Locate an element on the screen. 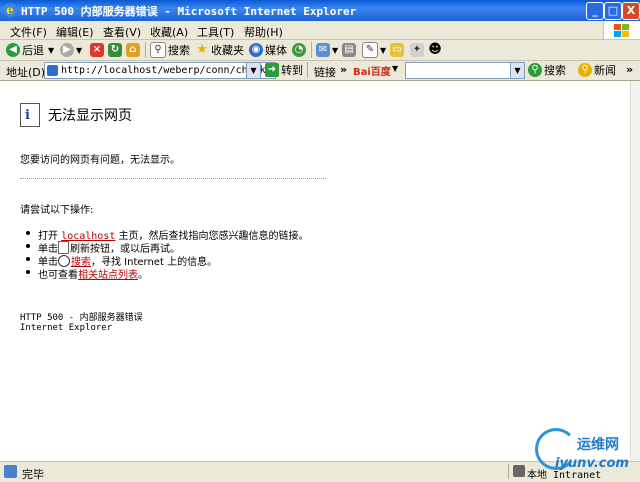 The width and height of the screenshot is (640, 482). mail-button: ✉ ▼ is located at coordinates (327, 50).